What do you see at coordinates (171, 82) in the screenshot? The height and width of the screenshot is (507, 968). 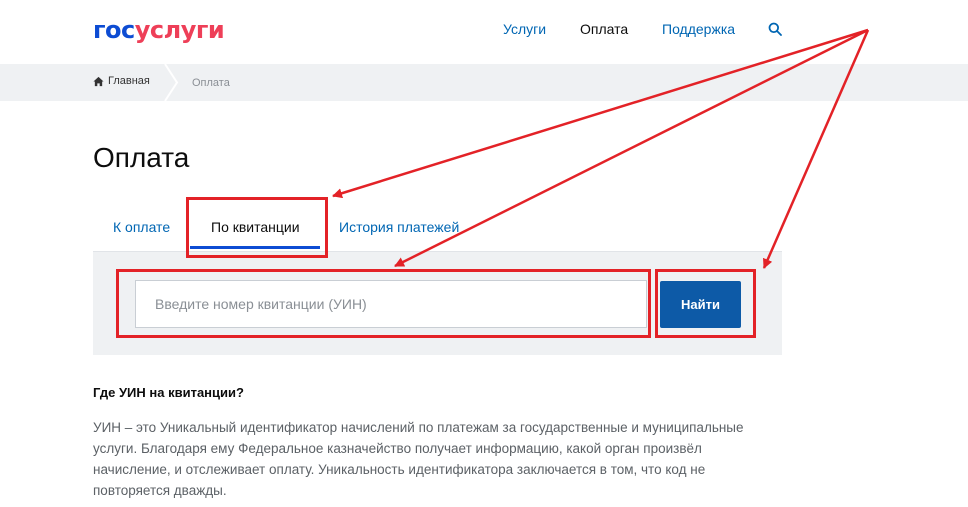 I see `breadcrumb-separator` at bounding box center [171, 82].